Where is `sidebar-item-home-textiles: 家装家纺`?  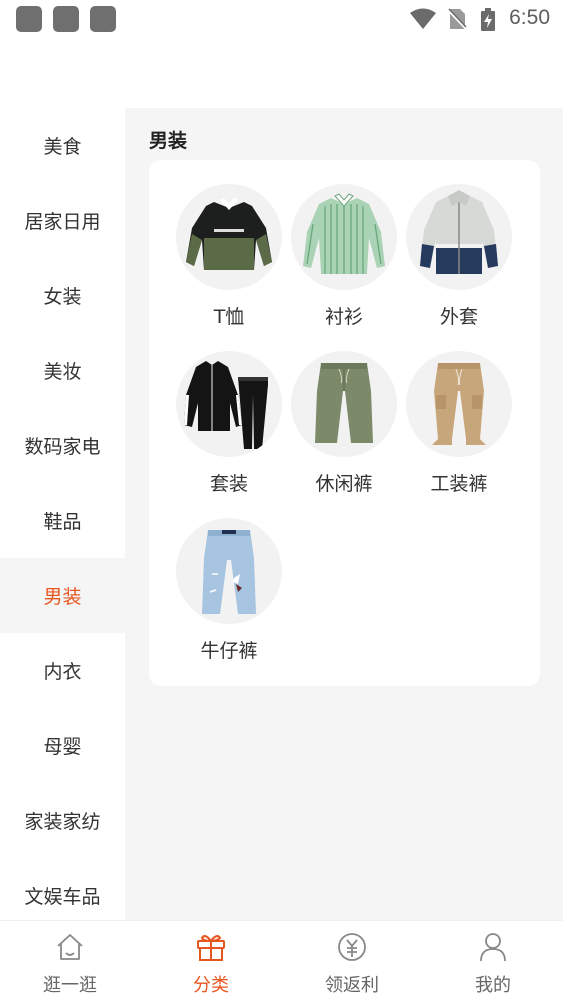
sidebar-item-home-textiles: 家装家纺 is located at coordinates (62, 820).